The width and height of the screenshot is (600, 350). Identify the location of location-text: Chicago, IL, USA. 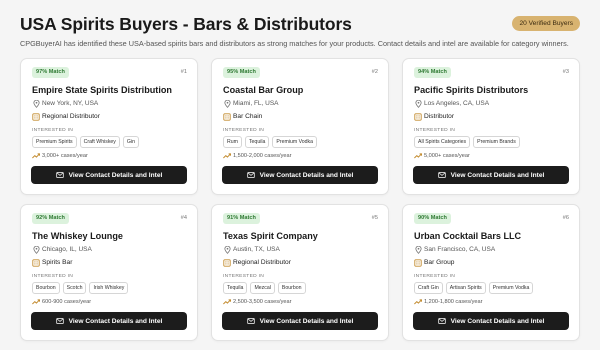
(67, 249).